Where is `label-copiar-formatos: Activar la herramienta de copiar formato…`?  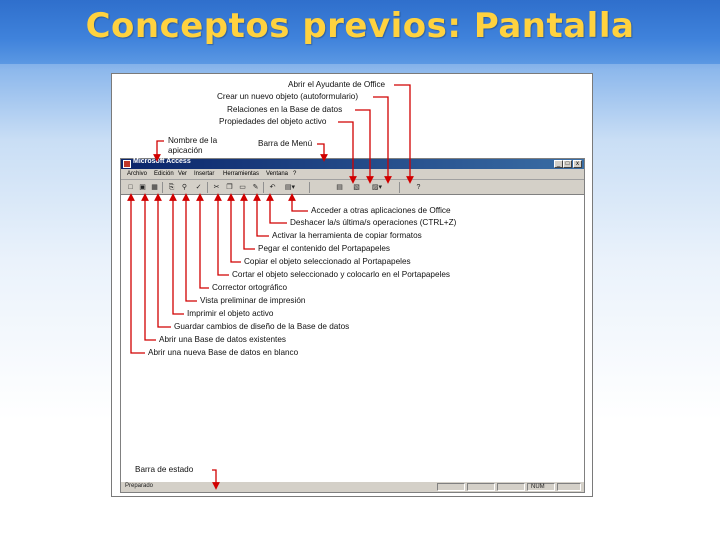
label-copiar-formatos: Activar la herramienta de copiar formato… is located at coordinates (347, 235).